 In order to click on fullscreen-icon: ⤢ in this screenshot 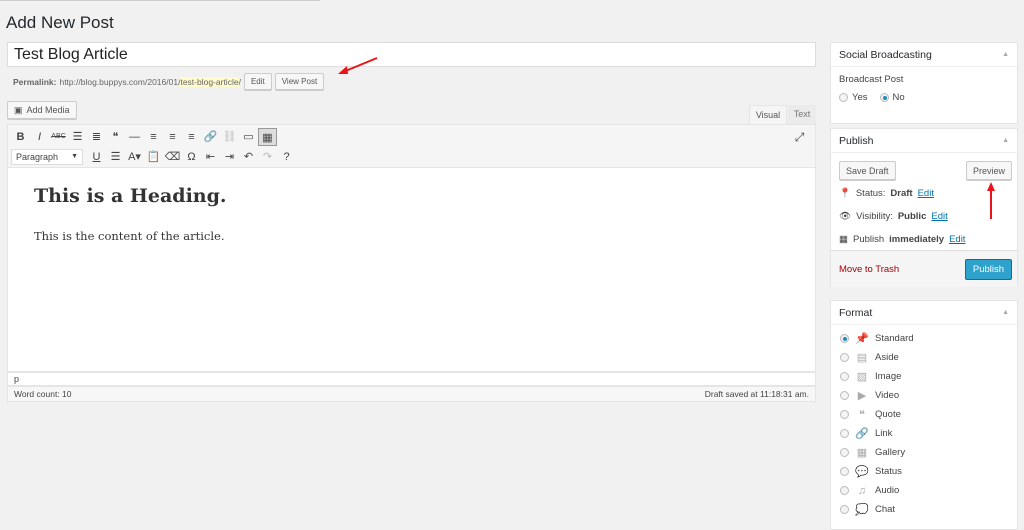, I will do `click(799, 137)`.